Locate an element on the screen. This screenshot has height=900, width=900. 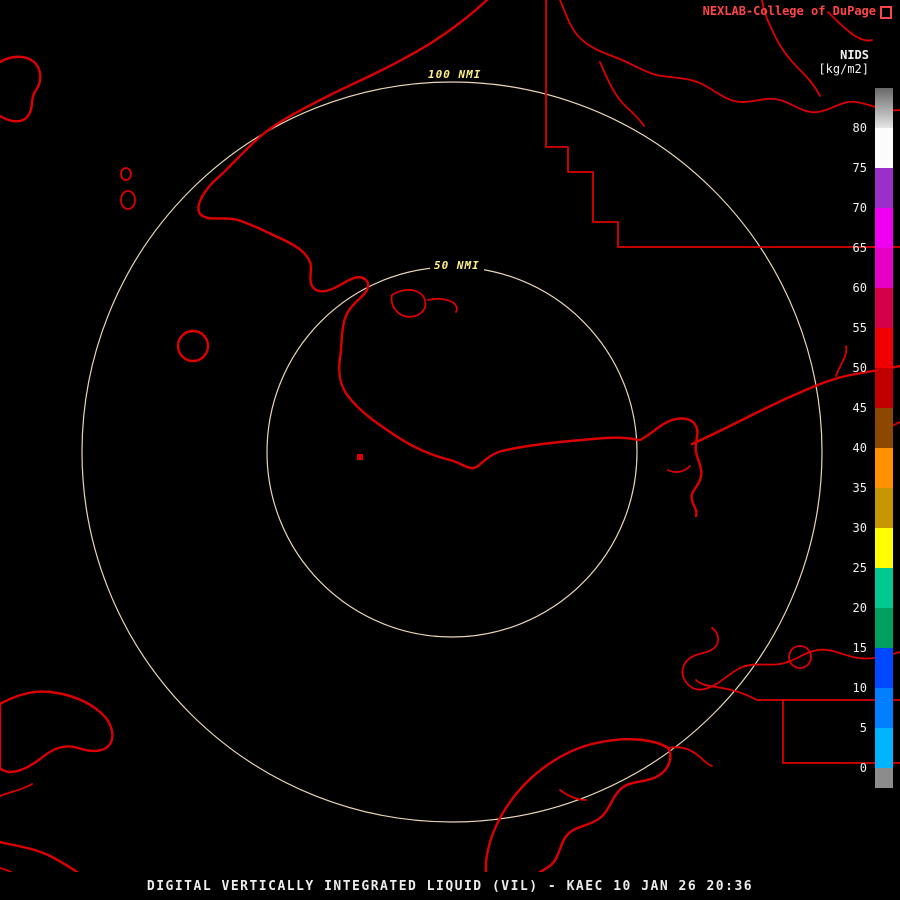
colorbar-label-5: 5 is located at coordinates (863, 728).